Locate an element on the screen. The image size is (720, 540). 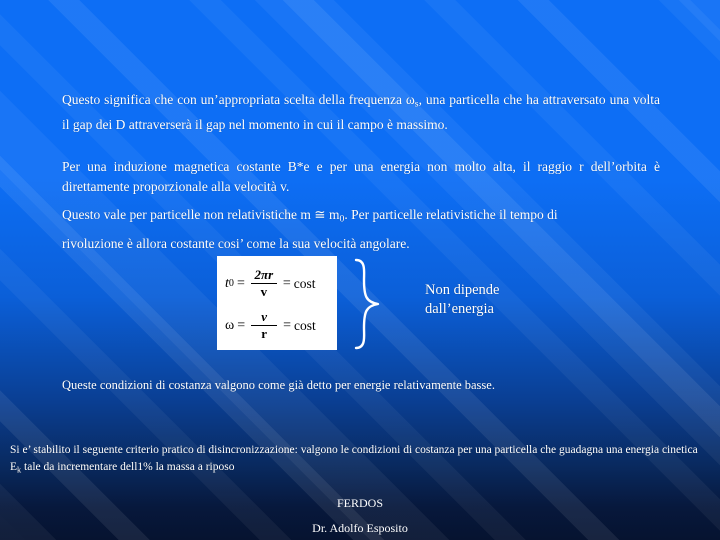
footer-organization: FERDOS is located at coordinates (359, 503).